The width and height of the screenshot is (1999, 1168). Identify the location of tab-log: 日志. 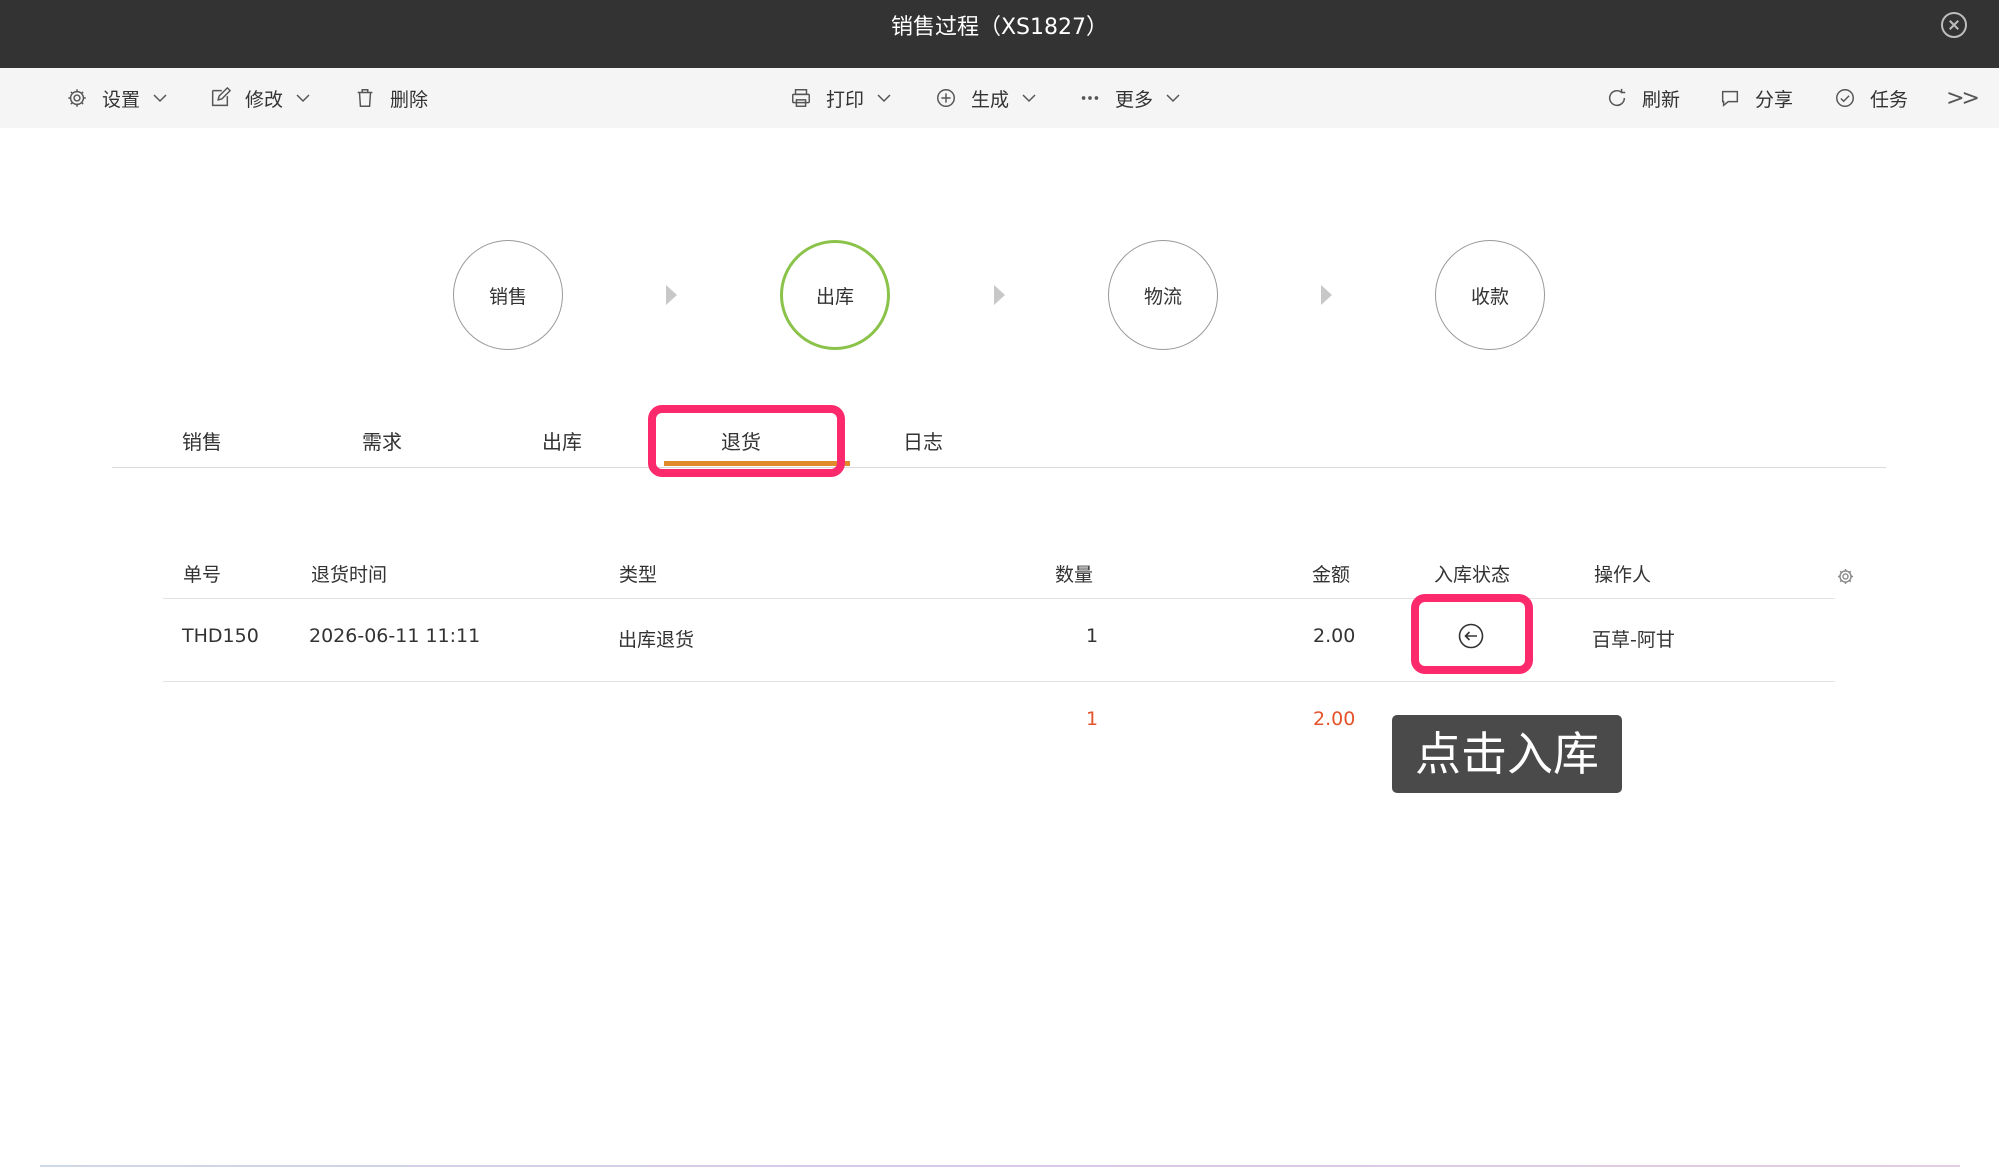
(923, 440).